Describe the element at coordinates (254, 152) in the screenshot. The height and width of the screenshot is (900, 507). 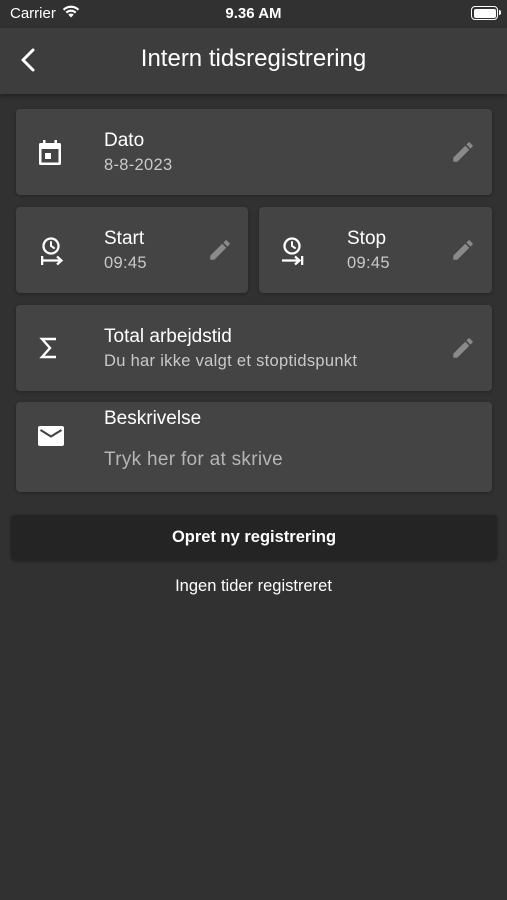
I see `date-card: Dato 8-8-2023` at that location.